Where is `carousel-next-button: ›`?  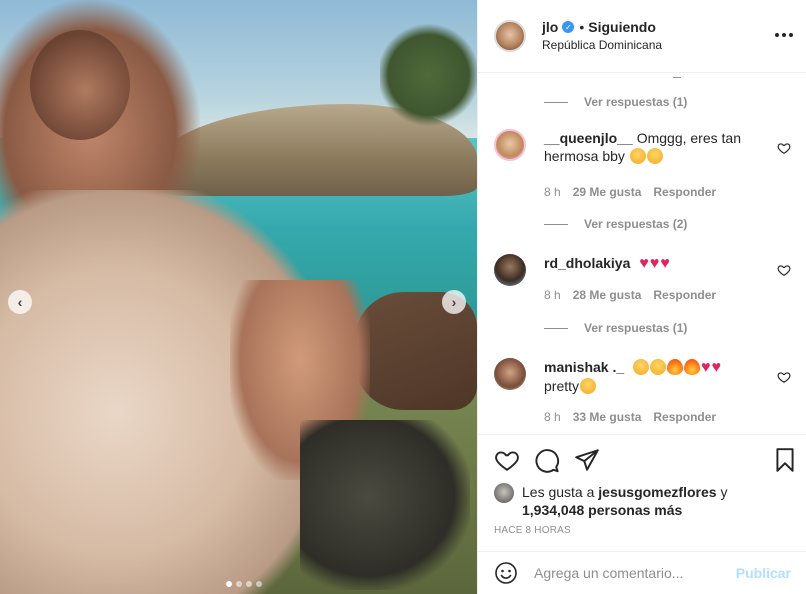 carousel-next-button: › is located at coordinates (454, 302).